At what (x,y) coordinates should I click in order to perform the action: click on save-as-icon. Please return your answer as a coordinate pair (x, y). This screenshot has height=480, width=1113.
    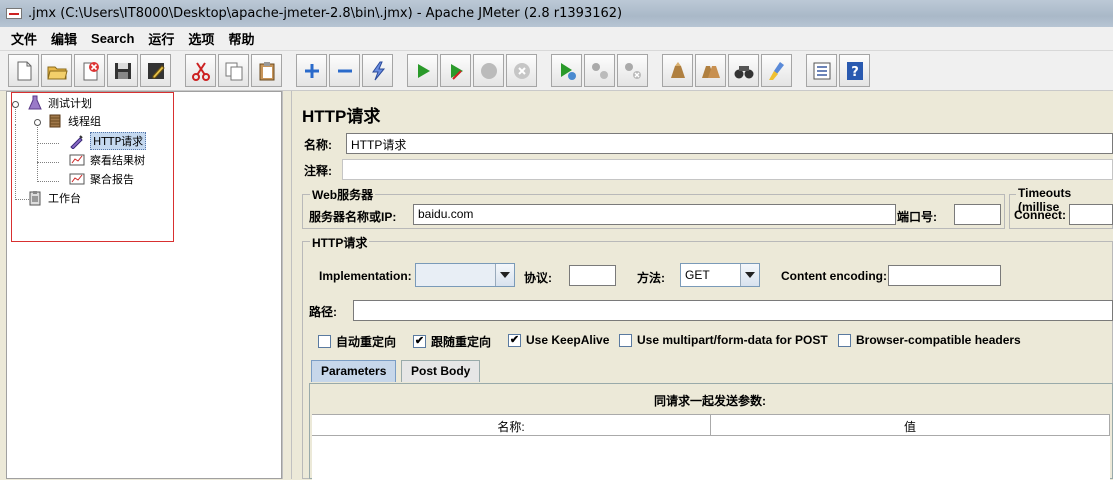
    Looking at the image, I should click on (156, 70).